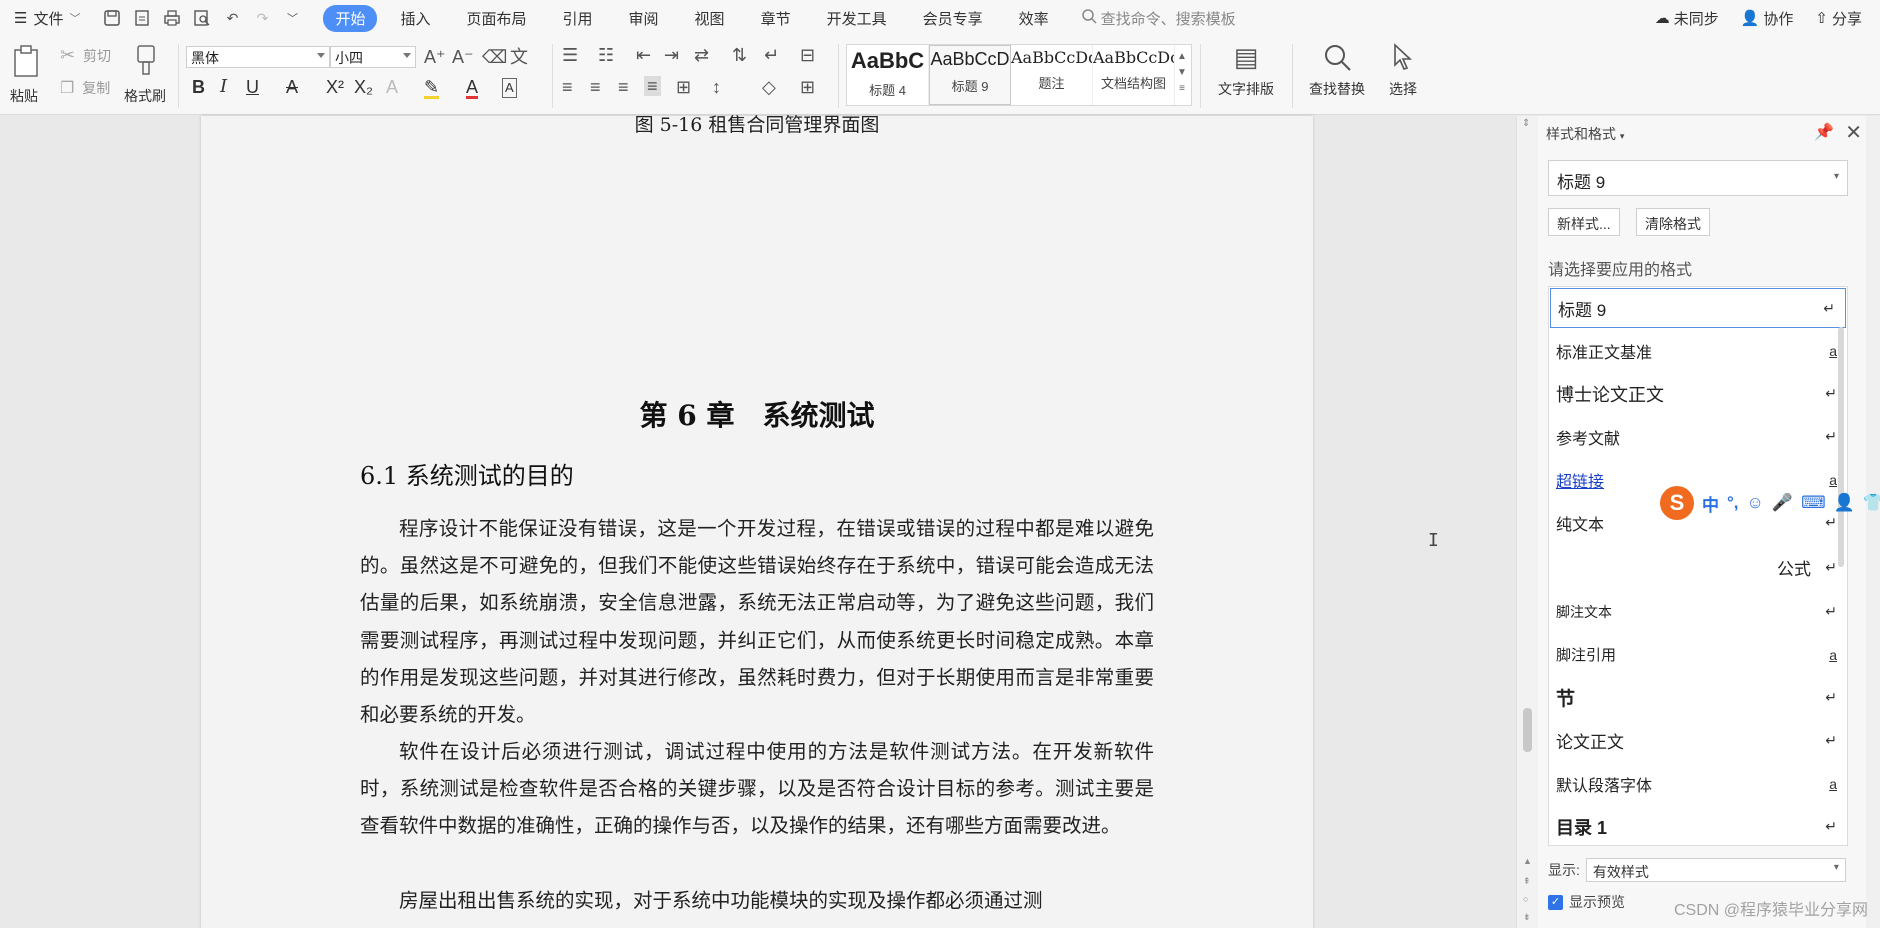 This screenshot has height=928, width=1880. Describe the element at coordinates (509, 88) in the screenshot. I see `char-border-icon: A` at that location.